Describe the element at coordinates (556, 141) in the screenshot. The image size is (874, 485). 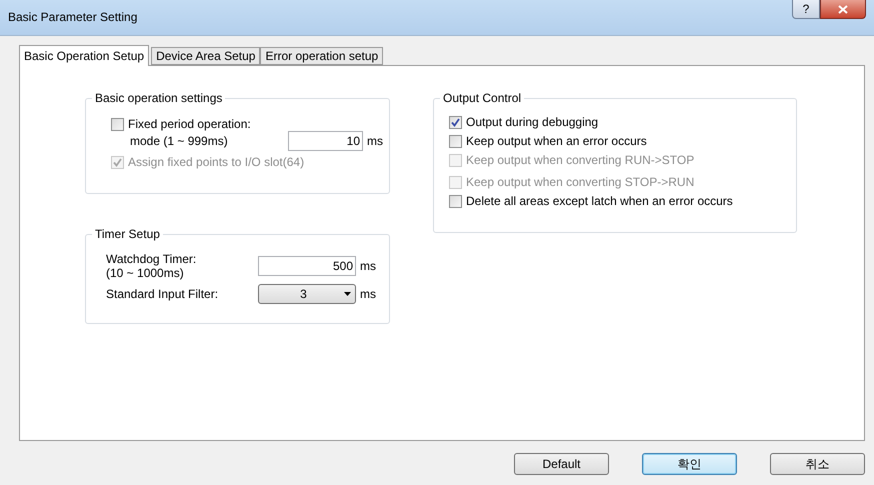
I see `checkbox-label: Keep output when an error occurs` at that location.